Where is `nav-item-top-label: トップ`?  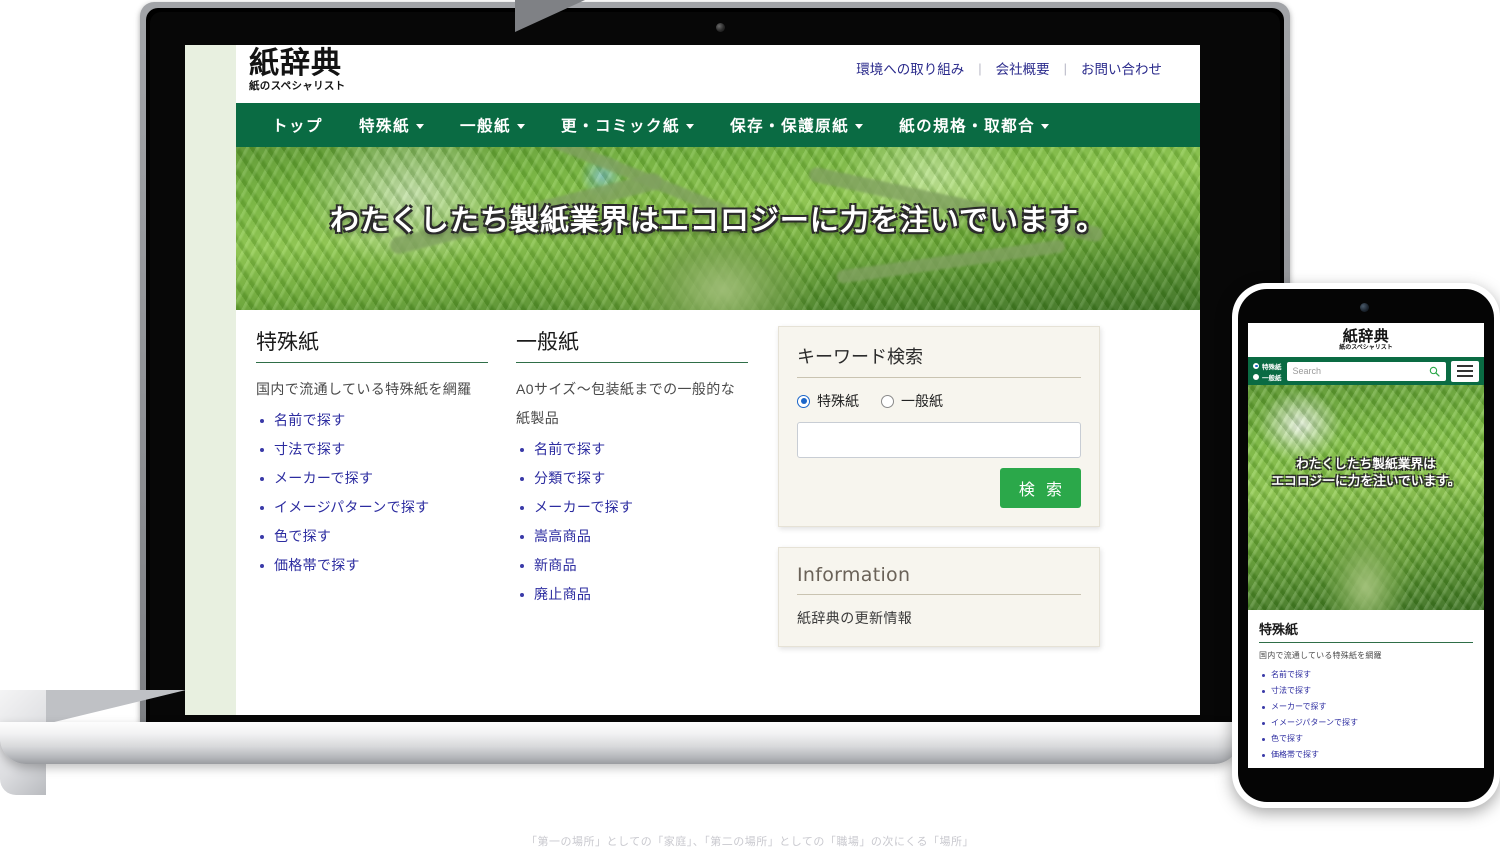
nav-item-top-label: トップ is located at coordinates (298, 126).